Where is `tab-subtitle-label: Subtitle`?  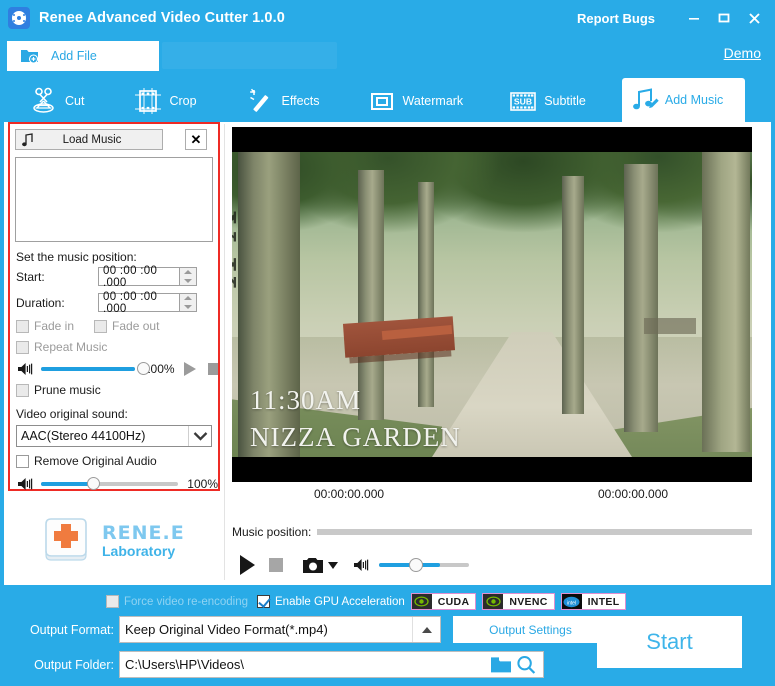 tab-subtitle-label: Subtitle is located at coordinates (565, 101).